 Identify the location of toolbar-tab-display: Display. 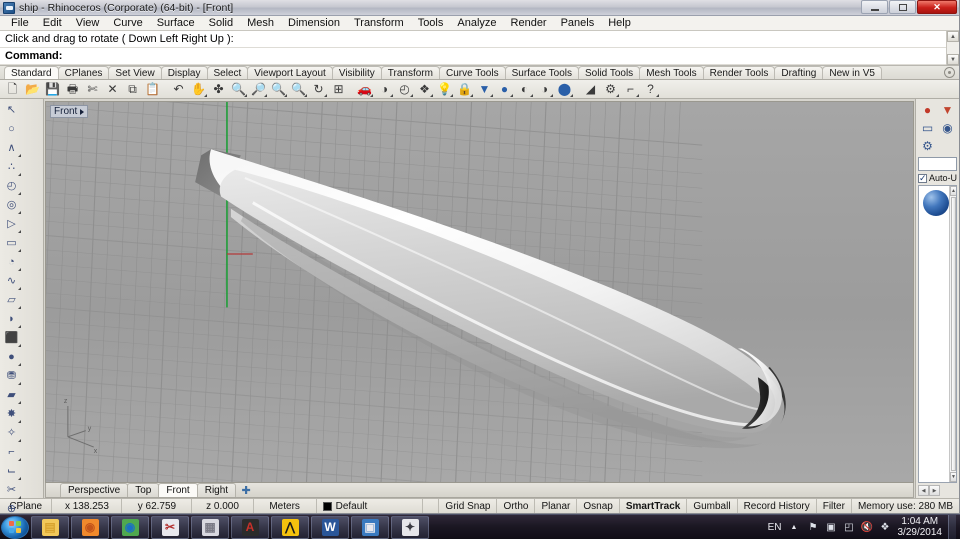
(184, 72).